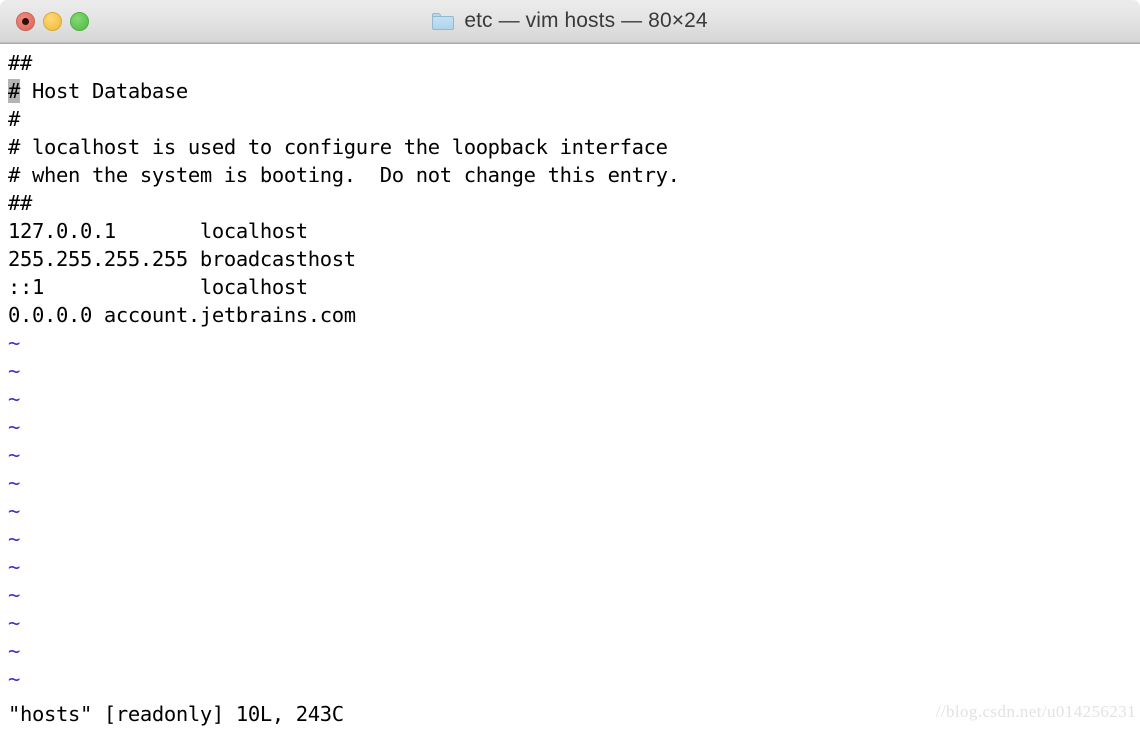 Image resolution: width=1140 pixels, height=732 pixels. Describe the element at coordinates (158, 287) in the screenshot. I see `buffer-line: ::1 localhost` at that location.